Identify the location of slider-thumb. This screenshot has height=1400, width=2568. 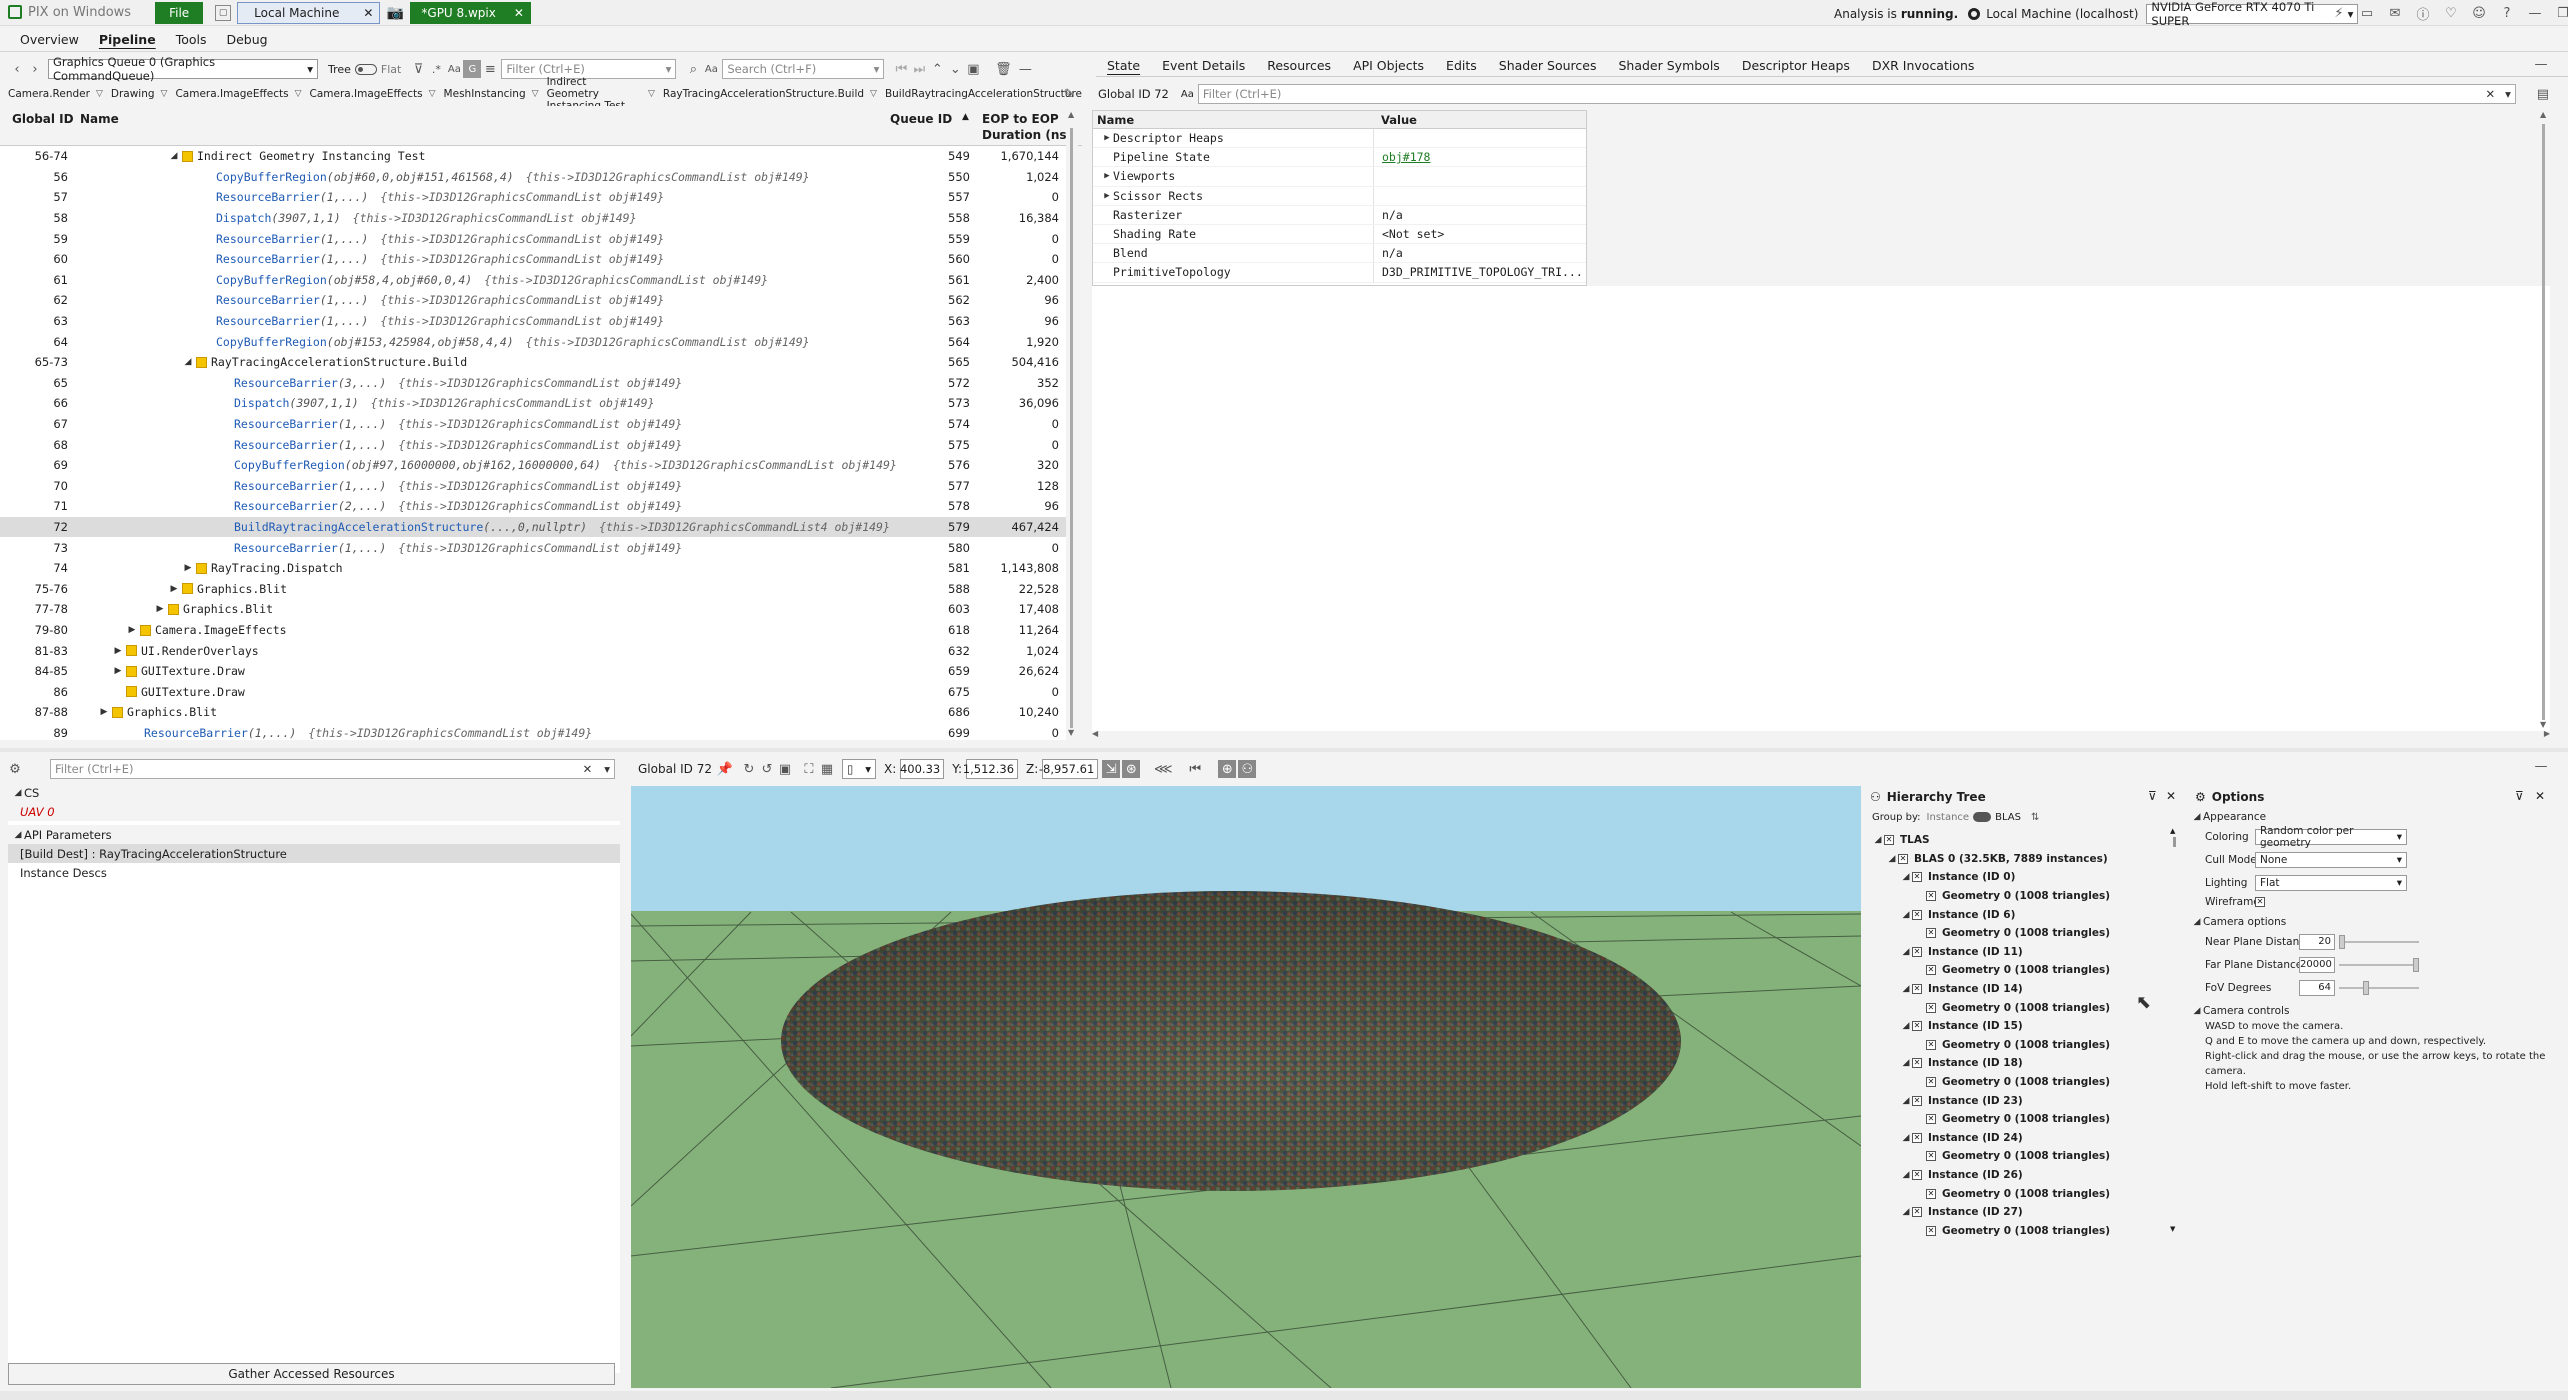
(2342, 941).